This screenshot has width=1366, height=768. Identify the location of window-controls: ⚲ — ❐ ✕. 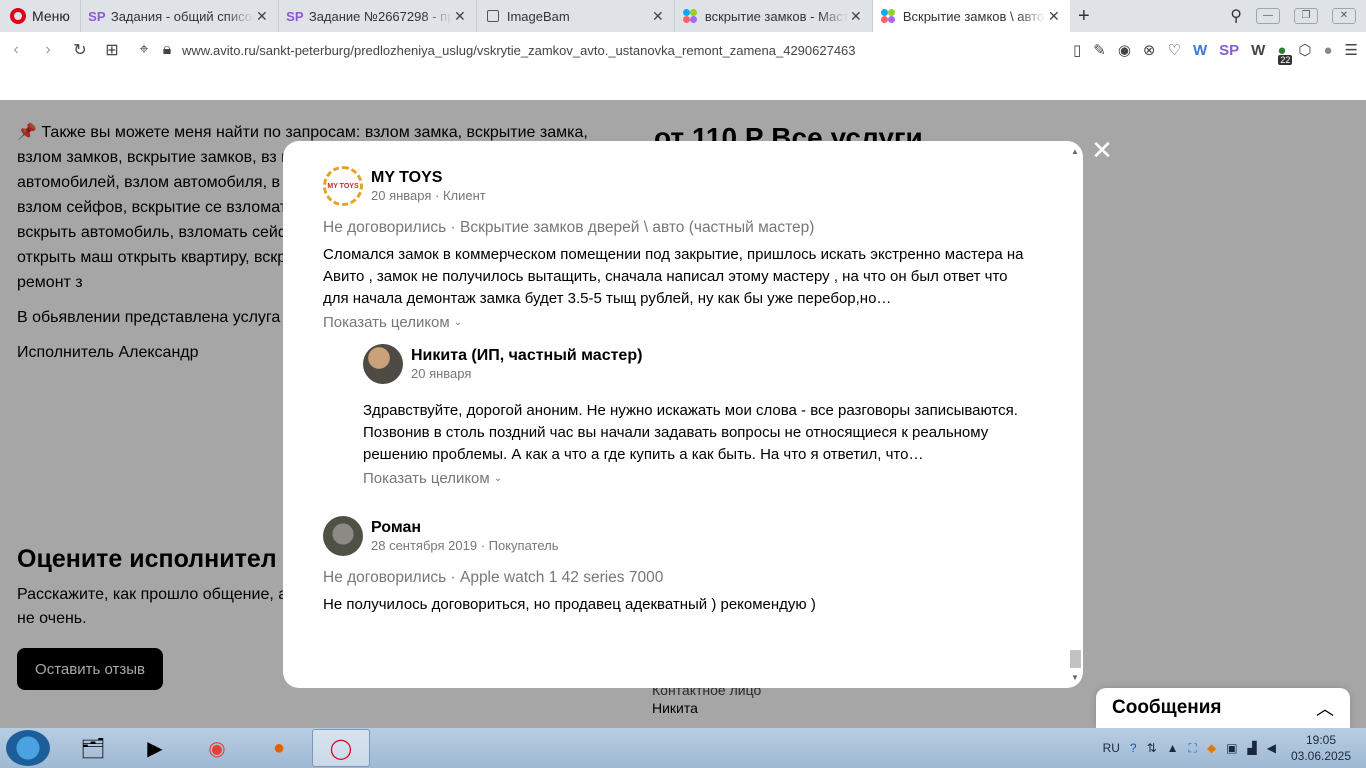
(1298, 16).